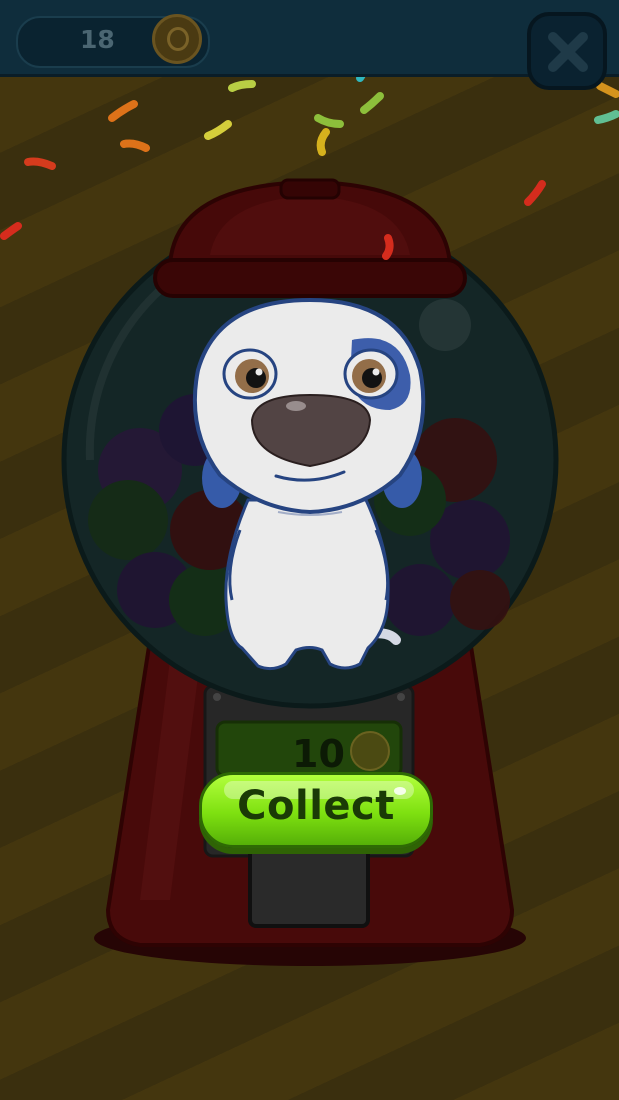 This screenshot has height=1100, width=619. Describe the element at coordinates (318, 754) in the screenshot. I see `price-value: 10` at that location.